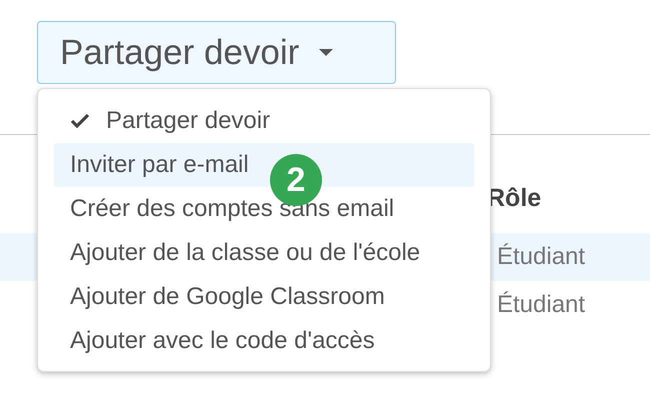 This screenshot has height=414, width=650. Describe the element at coordinates (264, 297) in the screenshot. I see `menu-item: Ajouter de Google Classroom` at that location.